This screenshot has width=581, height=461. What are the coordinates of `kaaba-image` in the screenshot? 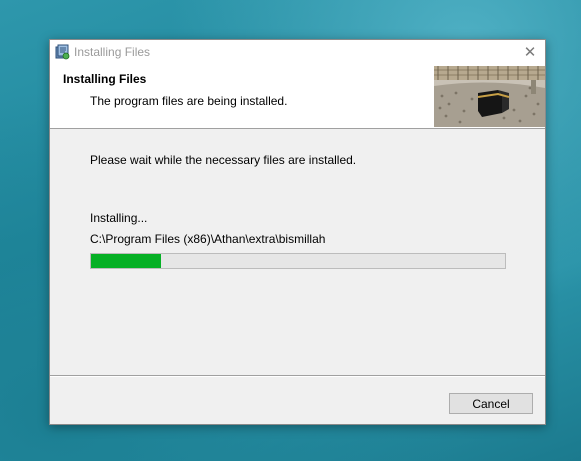 It's located at (489, 96).